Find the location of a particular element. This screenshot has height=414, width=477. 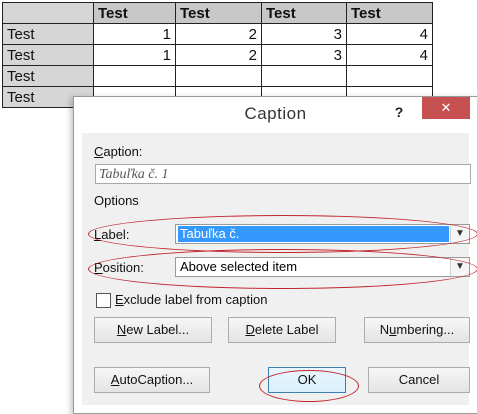

exclude-label-text: Exclude label from caption is located at coordinates (191, 299).